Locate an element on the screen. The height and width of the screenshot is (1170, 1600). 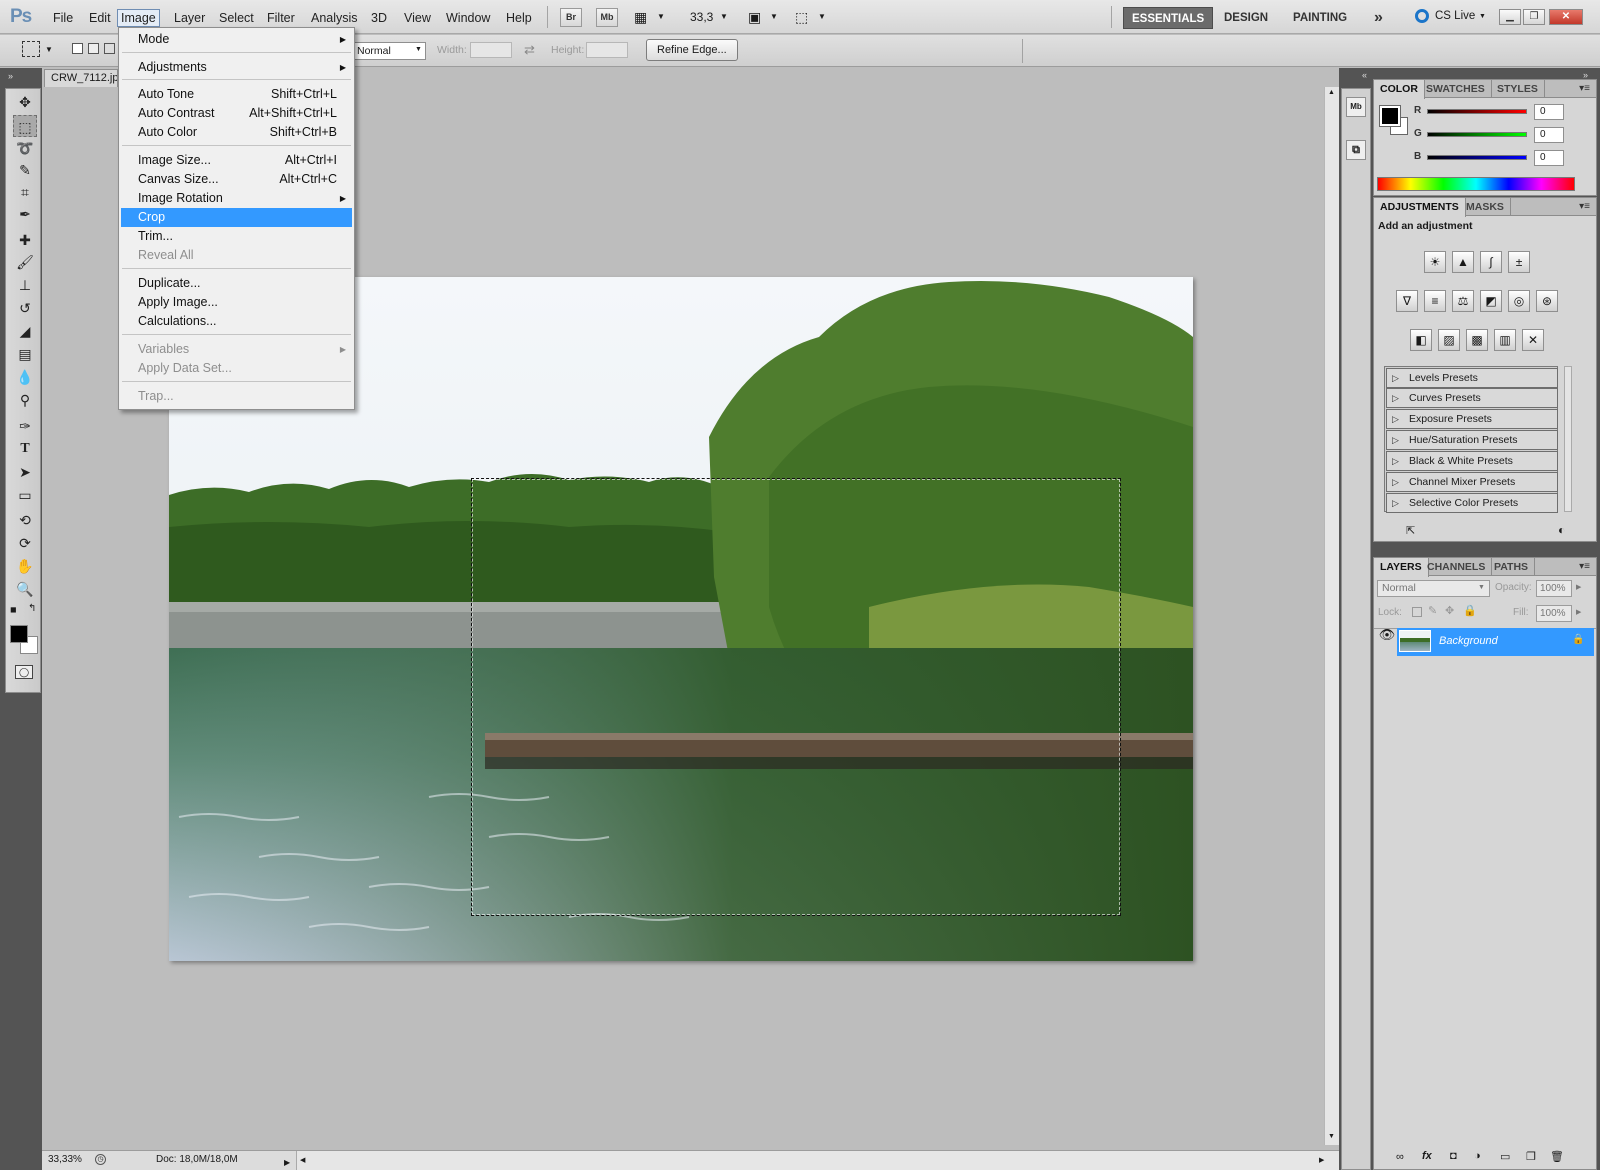
screen-mode-icon: ⬚ is located at coordinates (801, 17).